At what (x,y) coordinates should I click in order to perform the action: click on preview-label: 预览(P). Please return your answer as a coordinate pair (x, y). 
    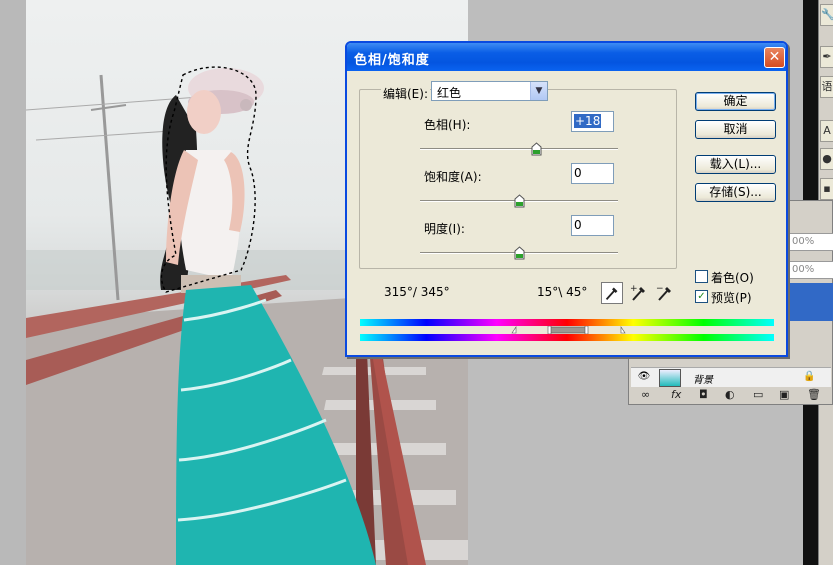
    Looking at the image, I should click on (731, 298).